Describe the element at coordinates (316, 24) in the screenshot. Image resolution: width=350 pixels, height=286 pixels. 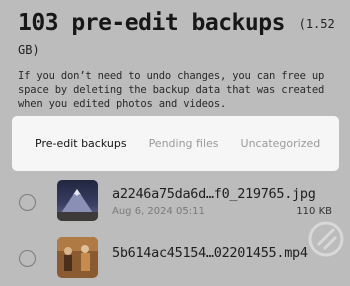
I see `total-size: (1.52` at that location.